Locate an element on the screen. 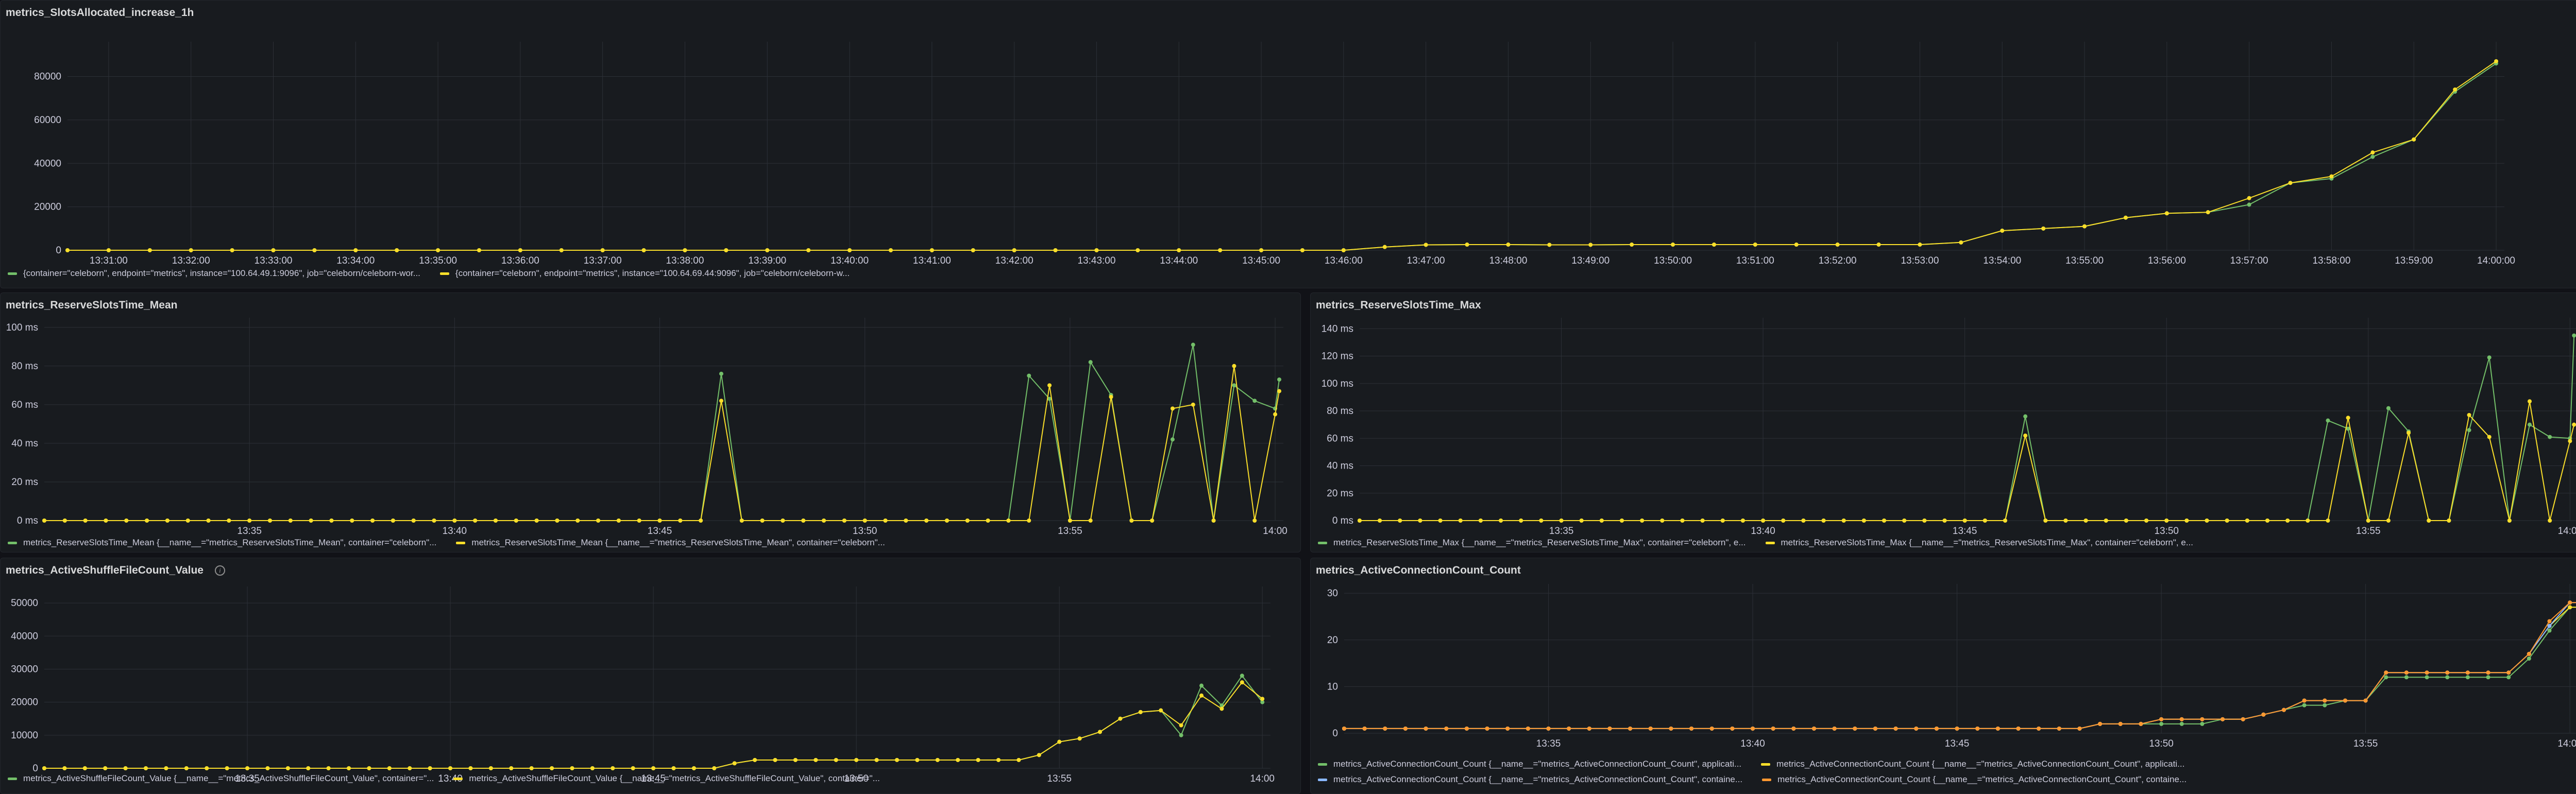 The image size is (2576, 794). series-line-blue is located at coordinates (1960, 665).